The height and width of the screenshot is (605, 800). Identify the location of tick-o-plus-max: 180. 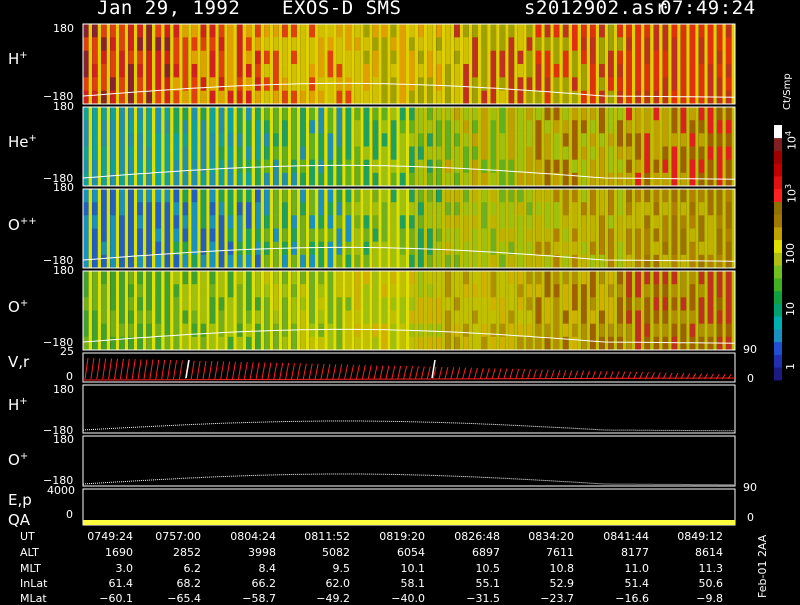
(63, 270).